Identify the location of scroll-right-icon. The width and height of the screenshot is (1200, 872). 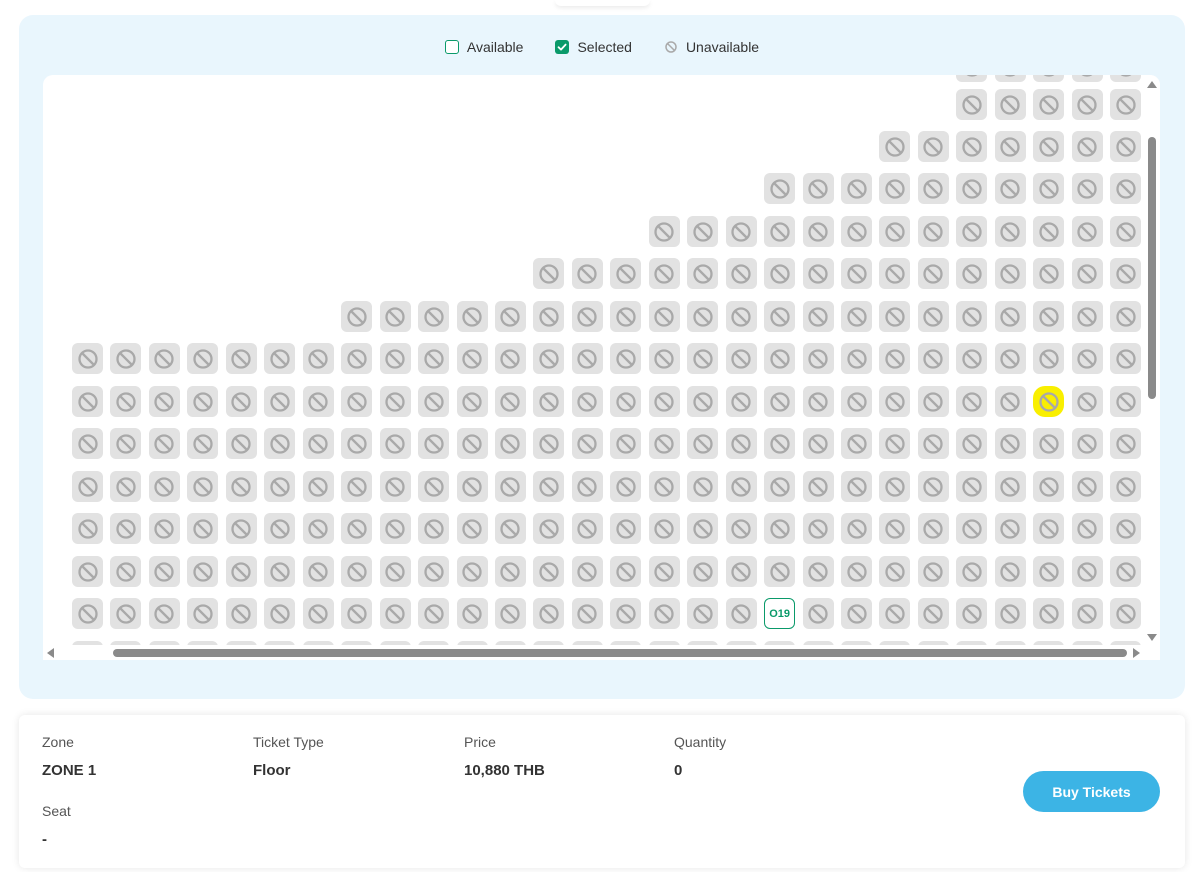
(1136, 653).